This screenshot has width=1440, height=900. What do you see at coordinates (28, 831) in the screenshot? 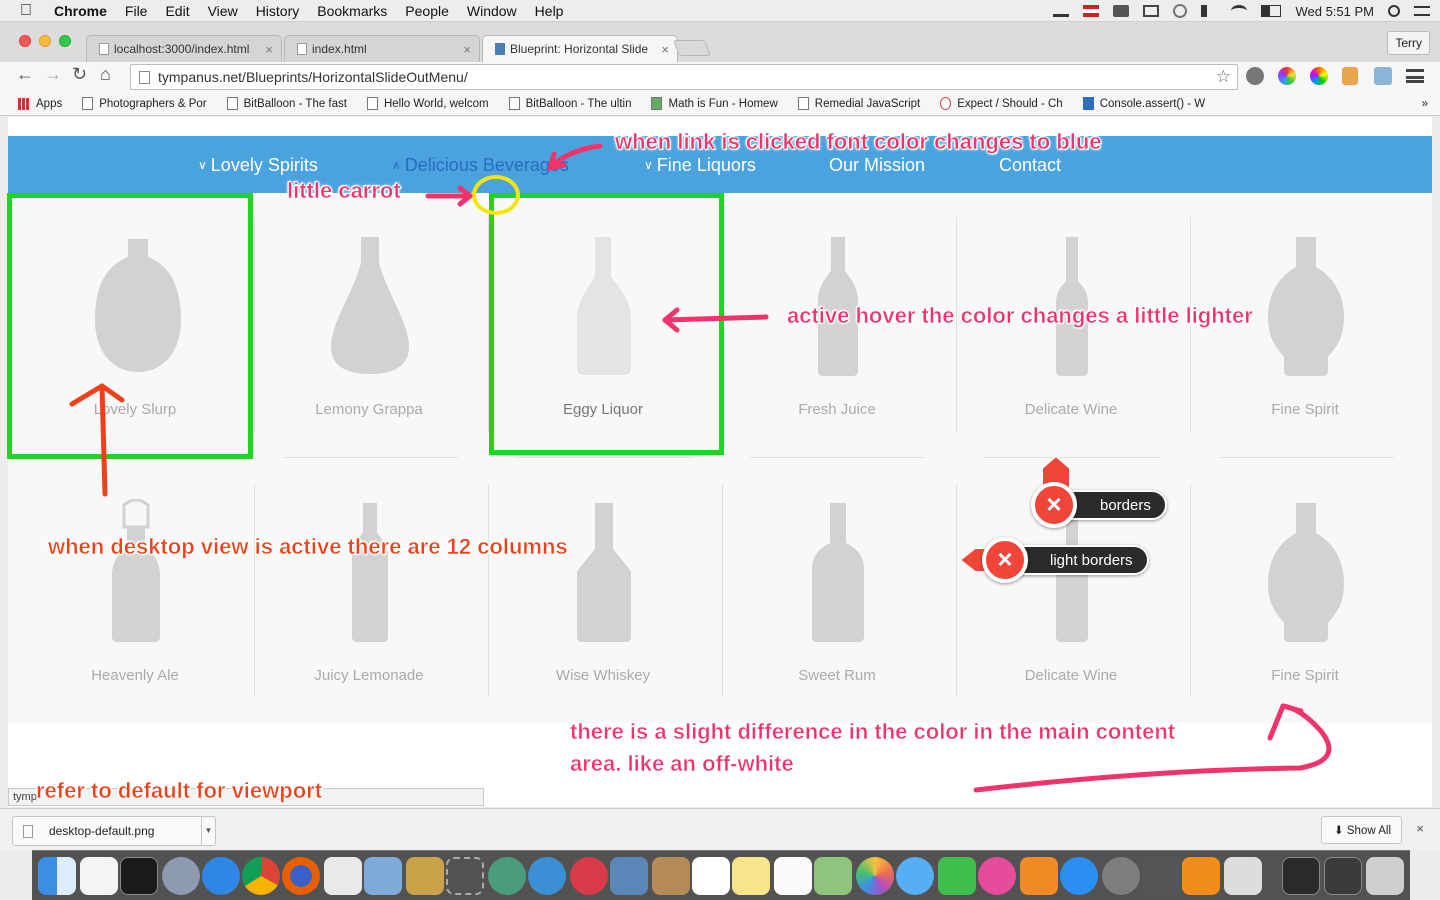
I see `image-file-icon` at bounding box center [28, 831].